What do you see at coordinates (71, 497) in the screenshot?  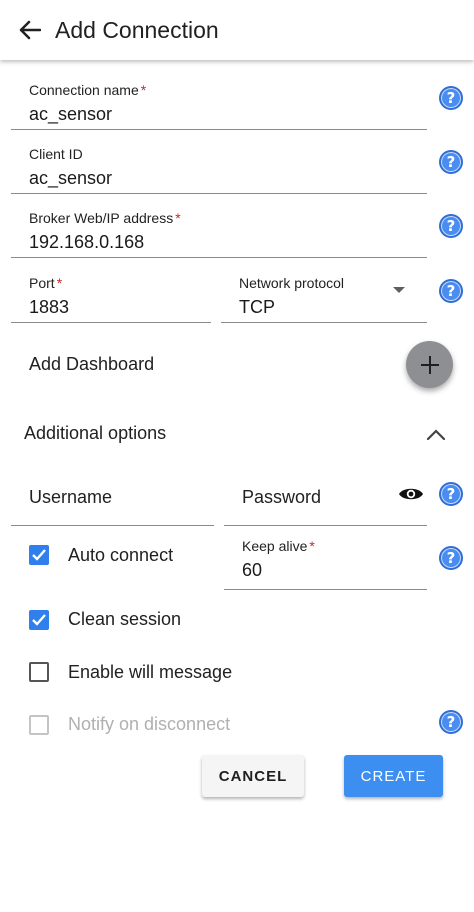 I see `username-placeholder: Username` at bounding box center [71, 497].